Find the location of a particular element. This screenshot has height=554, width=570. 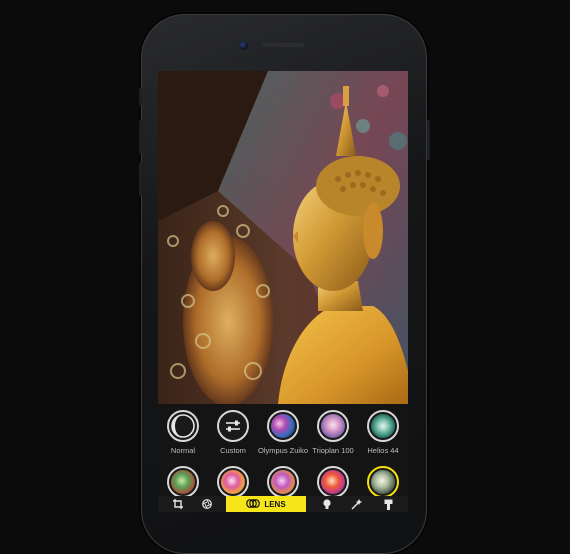

volume-down-button is located at coordinates (140, 179).